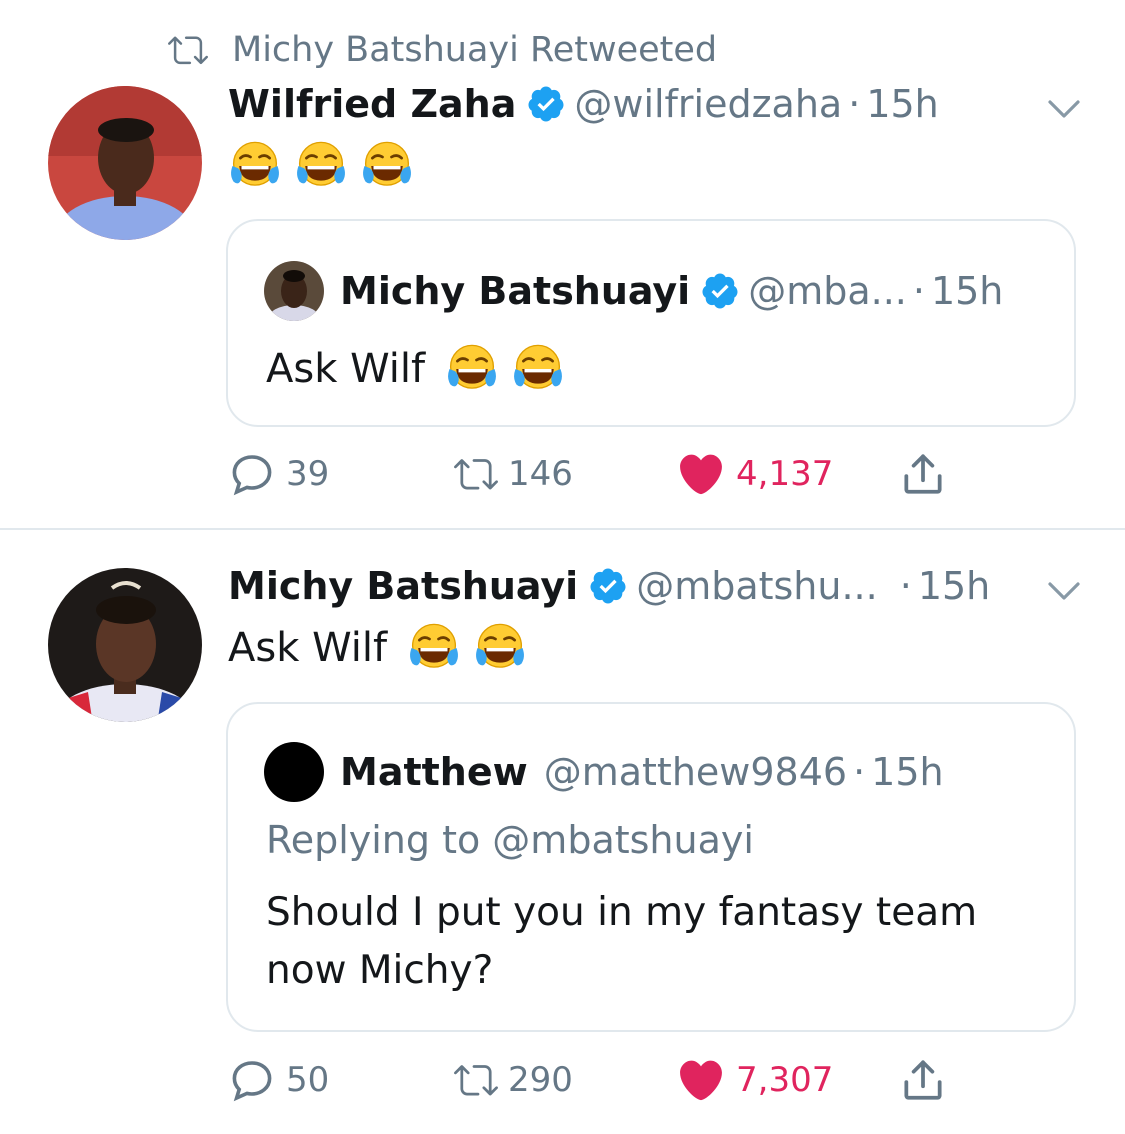 The height and width of the screenshot is (1134, 1125). I want to click on retweeted-by-header: Michy Batshuayi Retweeted, so click(441, 50).